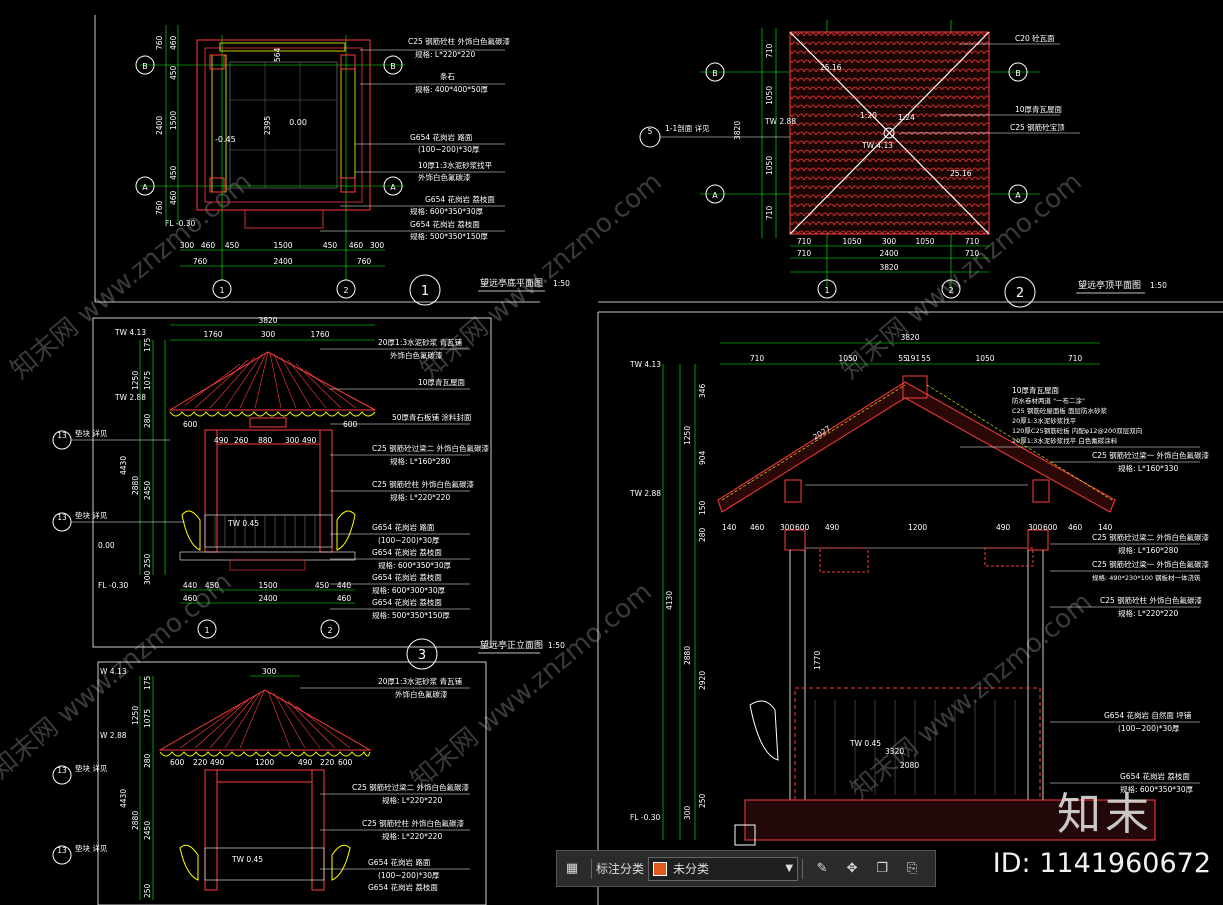  What do you see at coordinates (147, 420) in the screenshot?
I see `dim-label: 280` at bounding box center [147, 420].